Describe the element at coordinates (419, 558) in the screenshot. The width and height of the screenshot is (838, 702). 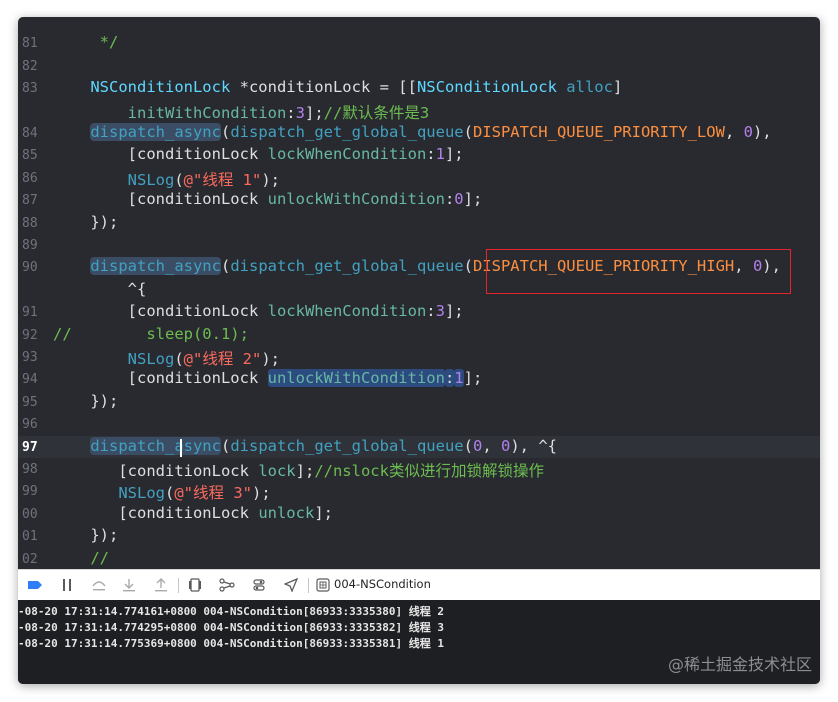
I see `code-line: 02 //` at that location.